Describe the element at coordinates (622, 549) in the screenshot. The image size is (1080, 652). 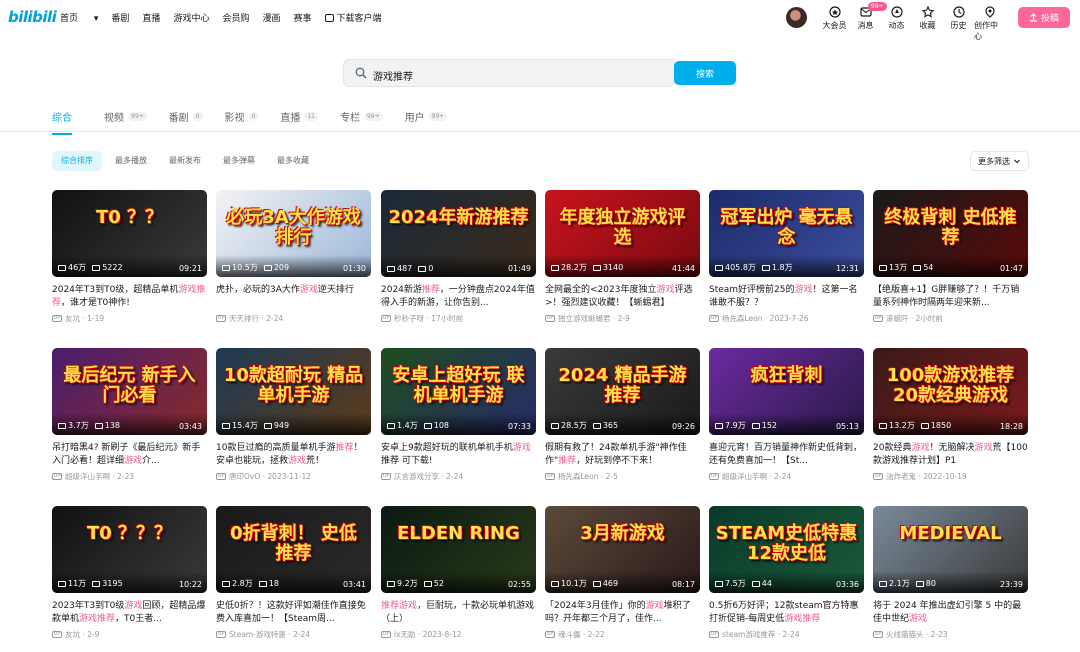
I see `video-thumbnail: 3月新游戏 10.1万 469 08:17` at that location.